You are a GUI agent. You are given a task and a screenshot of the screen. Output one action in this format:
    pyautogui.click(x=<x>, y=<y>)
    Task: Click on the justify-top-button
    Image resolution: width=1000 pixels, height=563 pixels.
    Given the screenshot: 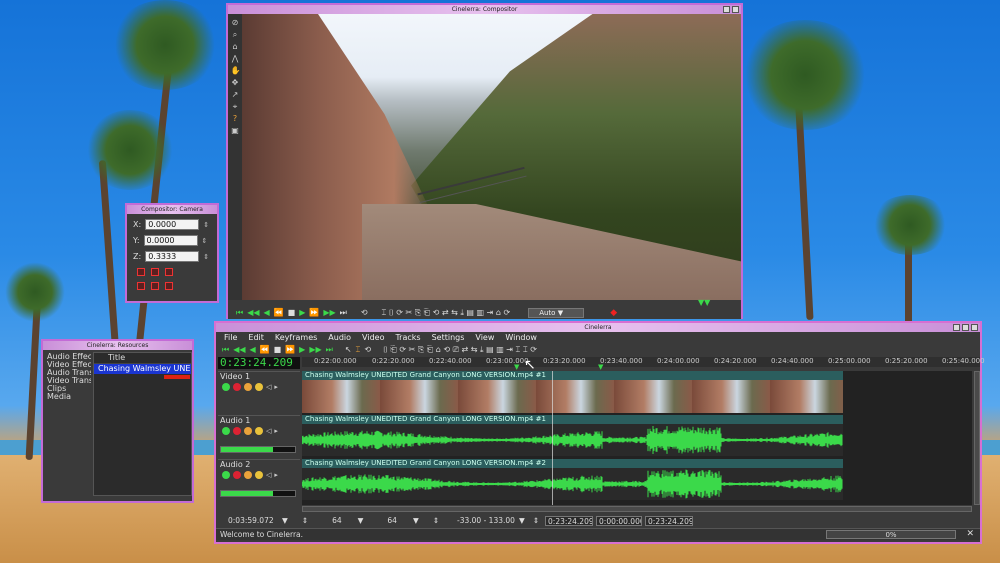 What is the action you would take?
    pyautogui.click(x=141, y=286)
    